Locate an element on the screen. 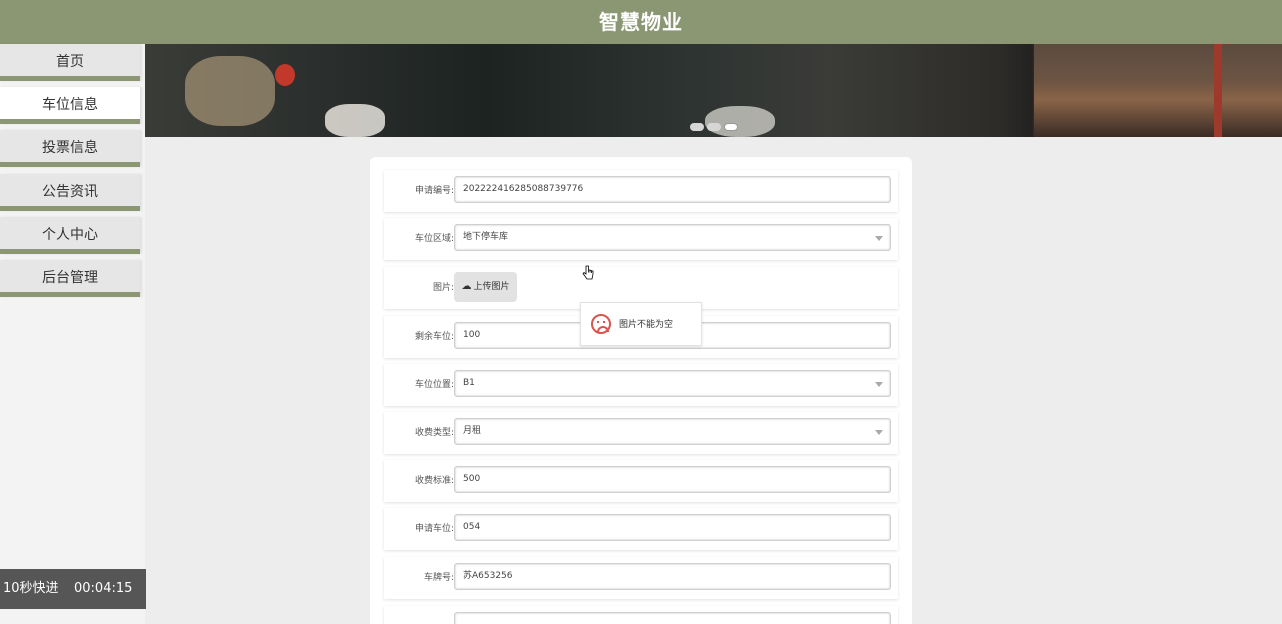 The width and height of the screenshot is (1282, 624). form-row-area: 车位区域: 地下停车库 is located at coordinates (641, 239).